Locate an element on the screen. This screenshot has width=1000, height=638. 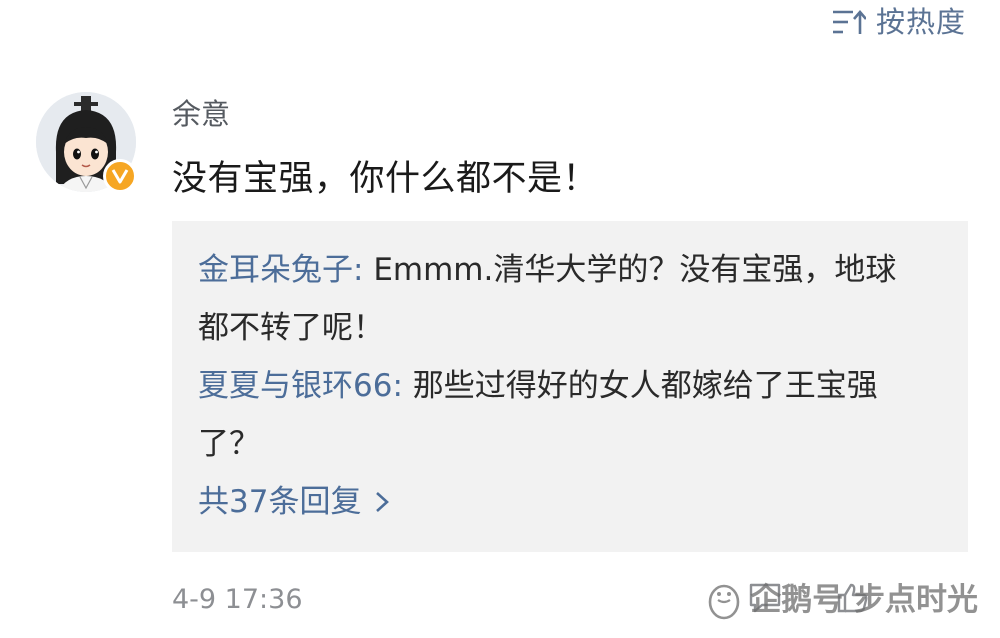
more-replies-label: 共37条回复 is located at coordinates (280, 502).